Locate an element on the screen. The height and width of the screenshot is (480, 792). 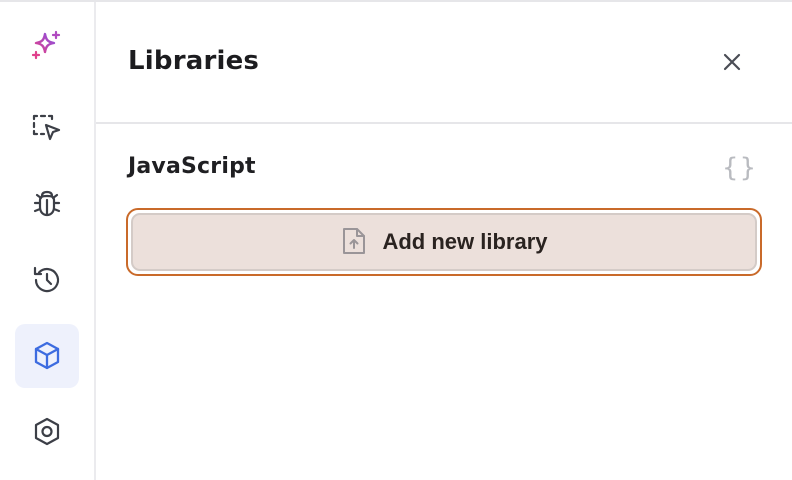
rail-item-libraries is located at coordinates (47, 356).